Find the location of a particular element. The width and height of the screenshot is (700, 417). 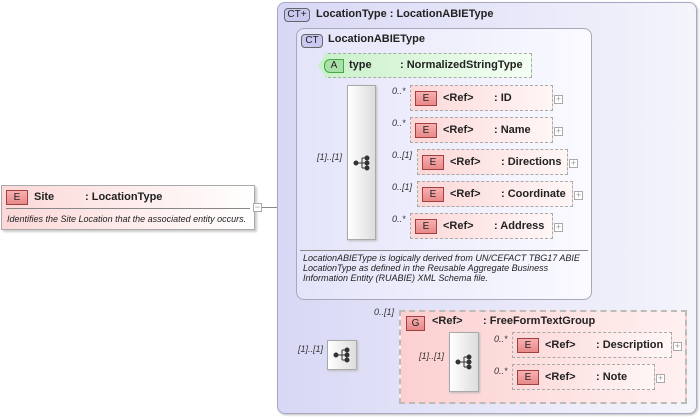

sequence2-cardinality: [1]..[1] is located at coordinates (311, 349).